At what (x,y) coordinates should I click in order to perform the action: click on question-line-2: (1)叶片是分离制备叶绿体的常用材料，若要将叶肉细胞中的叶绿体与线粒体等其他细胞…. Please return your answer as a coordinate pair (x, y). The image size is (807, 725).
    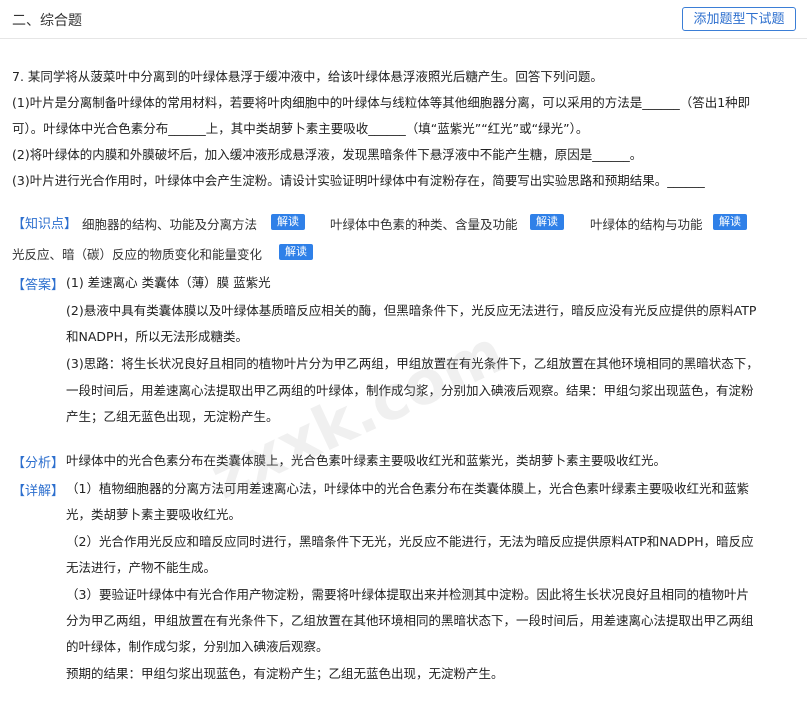
    Looking at the image, I should click on (381, 102).